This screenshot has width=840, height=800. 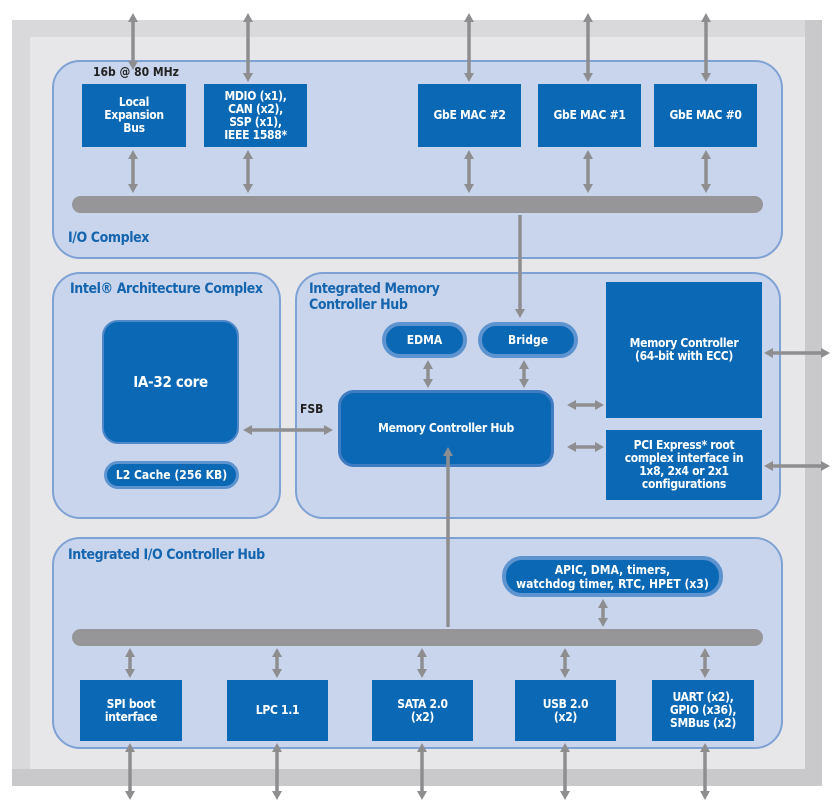 What do you see at coordinates (520, 266) in the screenshot?
I see `bus-to-bridge-arrow` at bounding box center [520, 266].